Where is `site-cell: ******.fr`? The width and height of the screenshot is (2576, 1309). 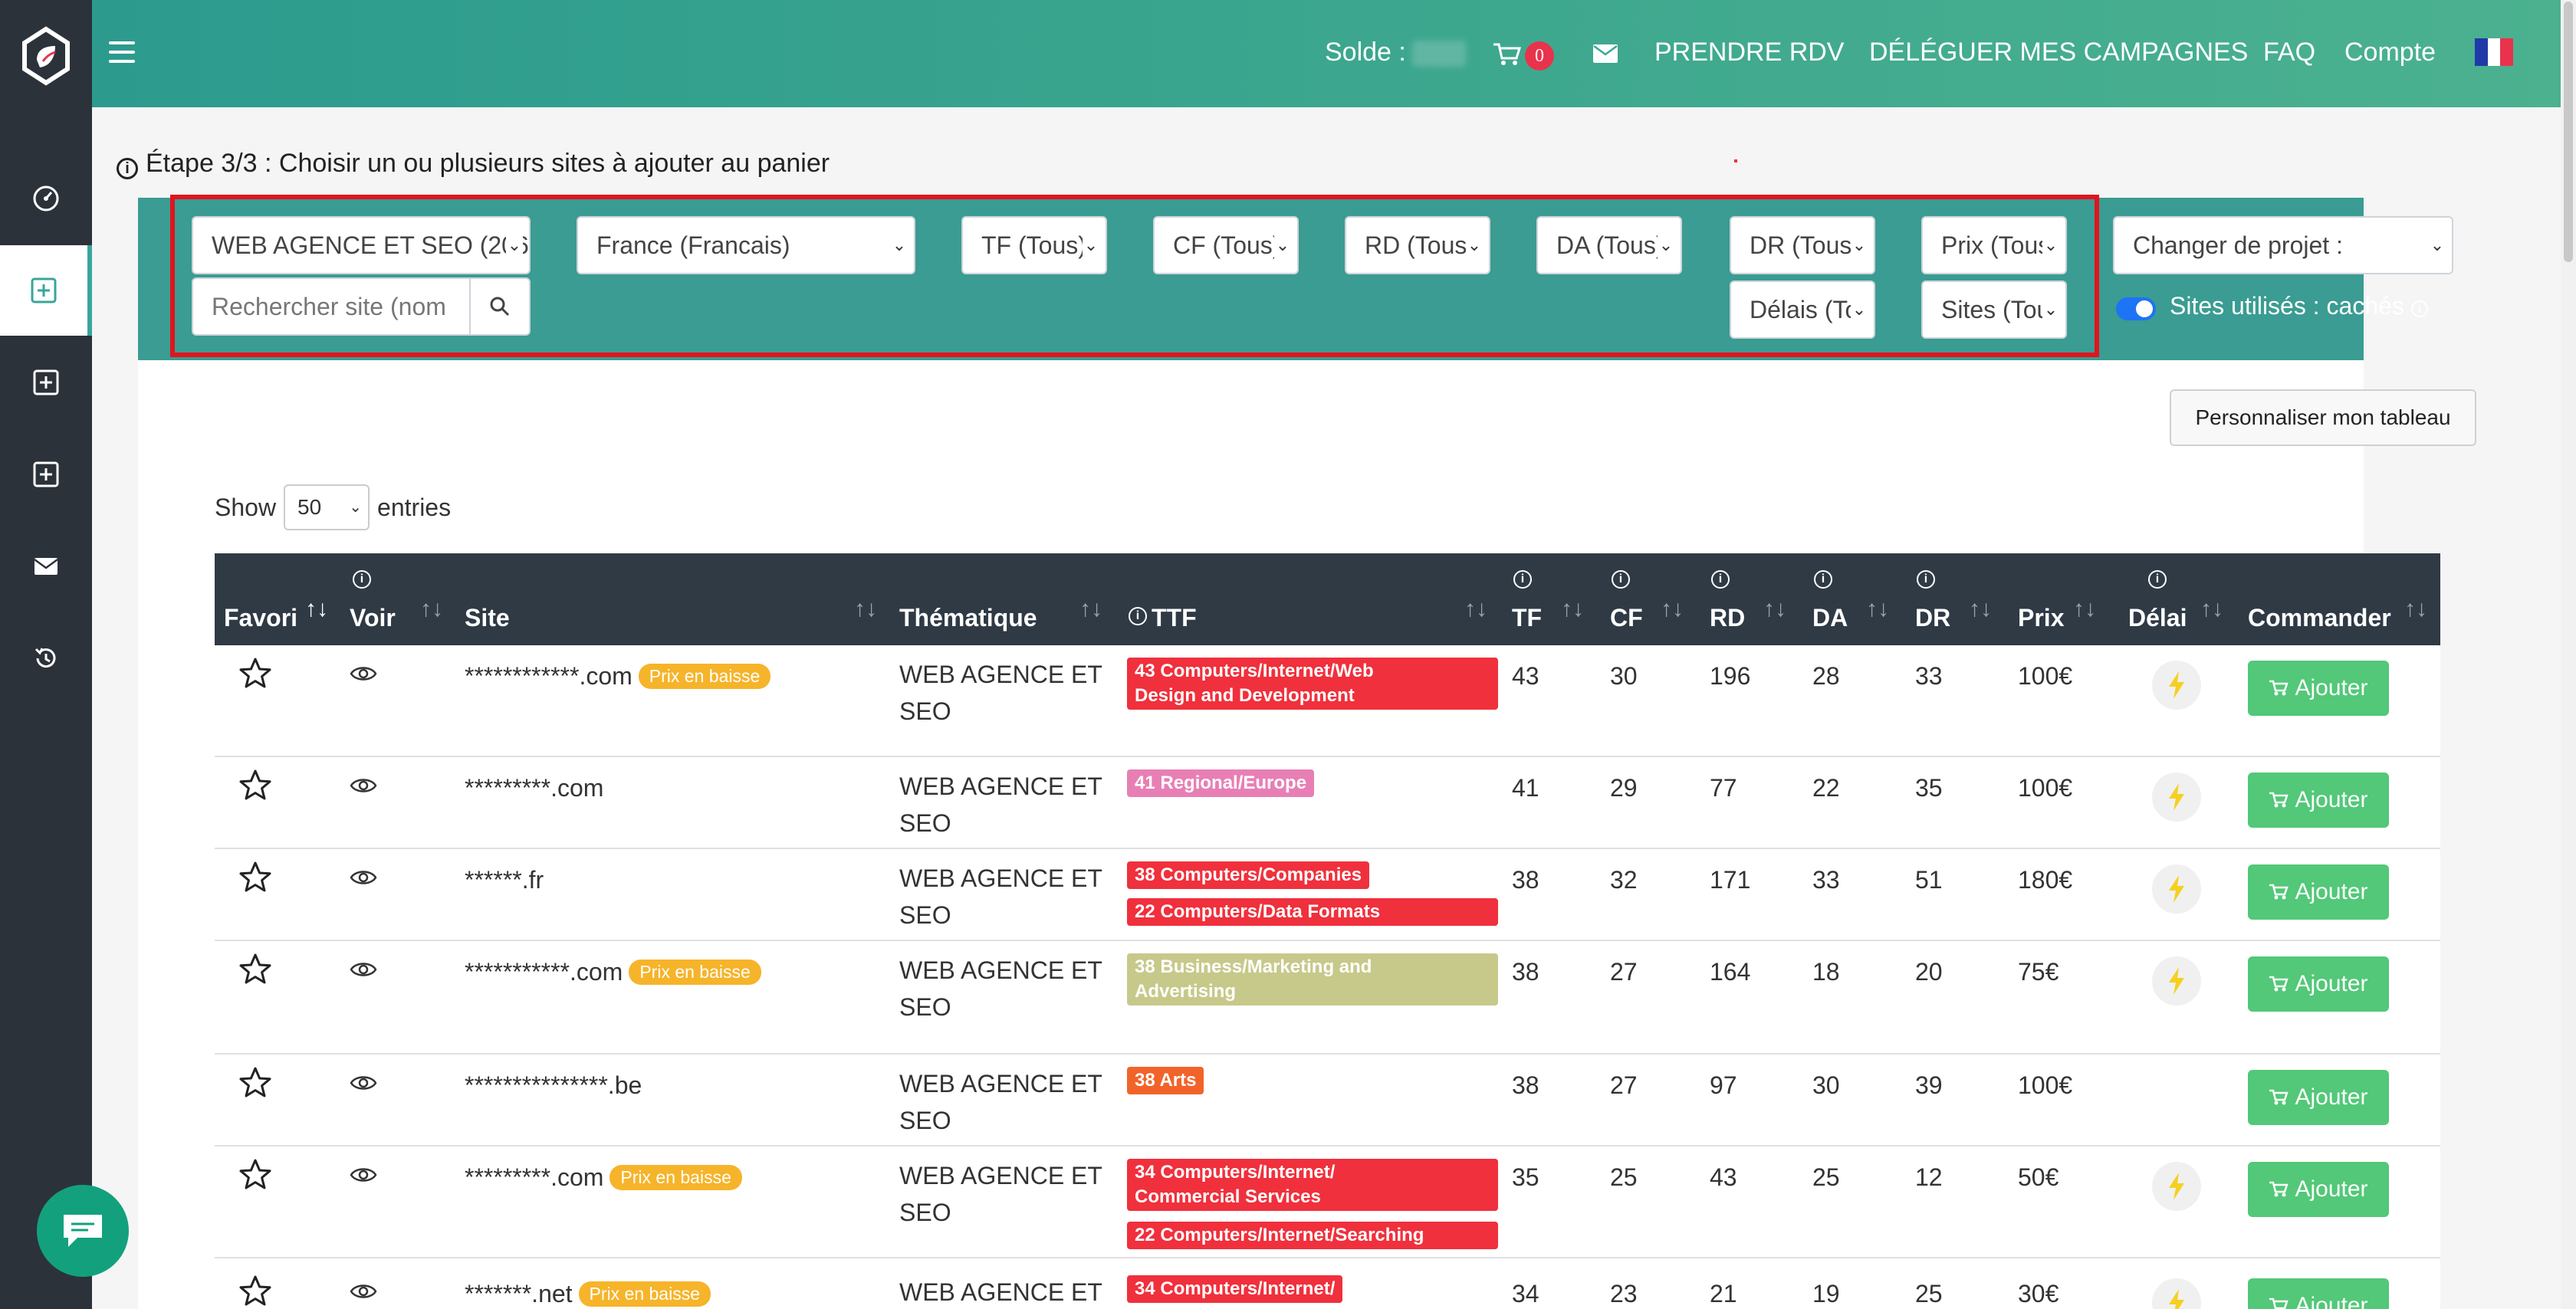 site-cell: ******.fr is located at coordinates (505, 880).